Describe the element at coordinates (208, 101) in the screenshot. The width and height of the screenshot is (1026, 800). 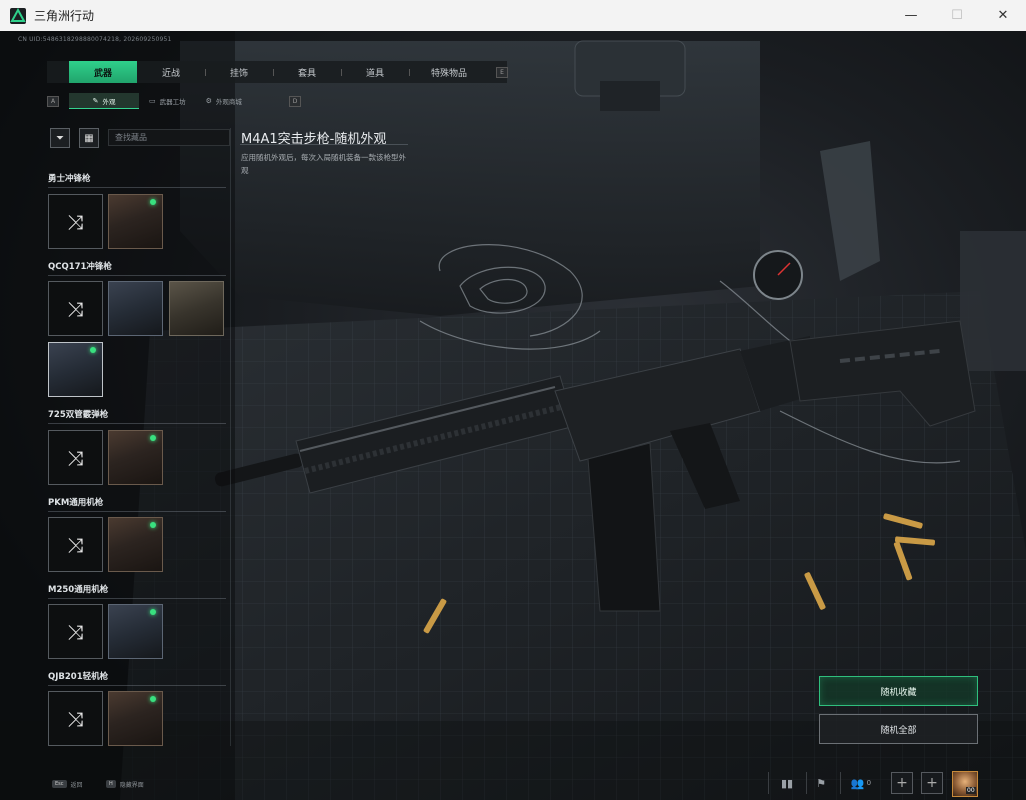
I see `store-icon: ⚙` at that location.